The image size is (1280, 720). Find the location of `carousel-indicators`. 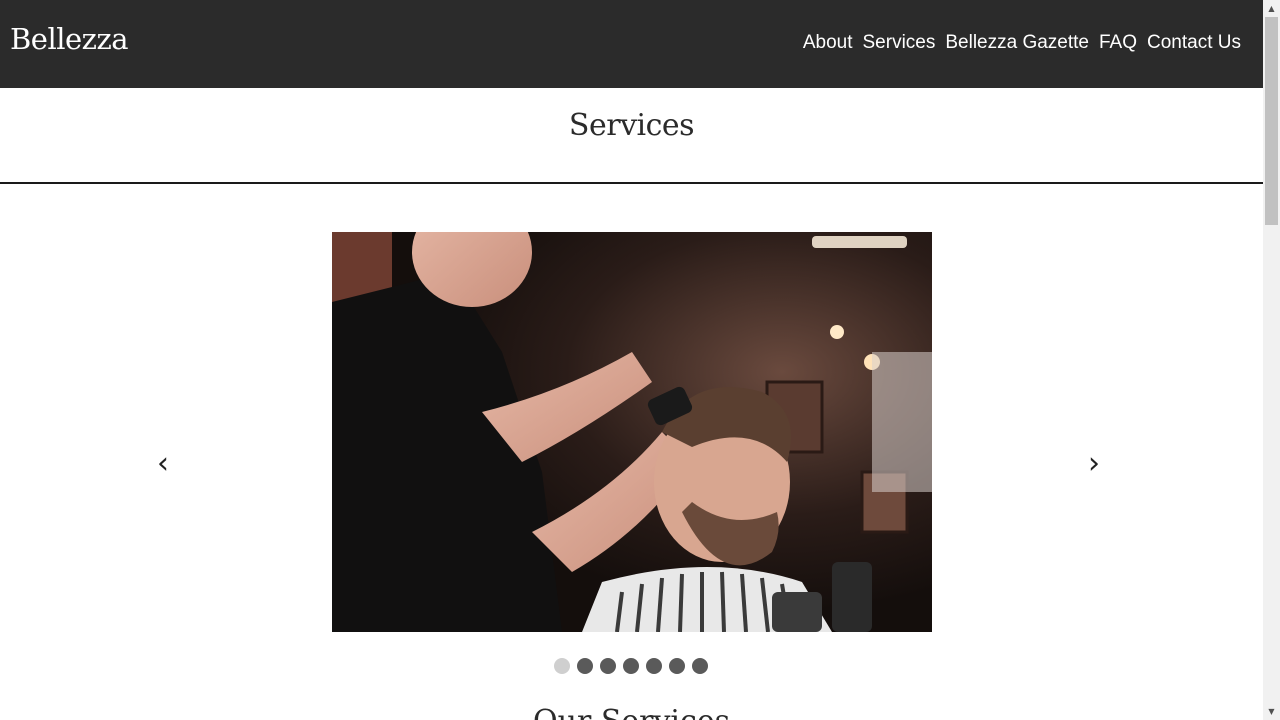

carousel-indicators is located at coordinates (631, 666).